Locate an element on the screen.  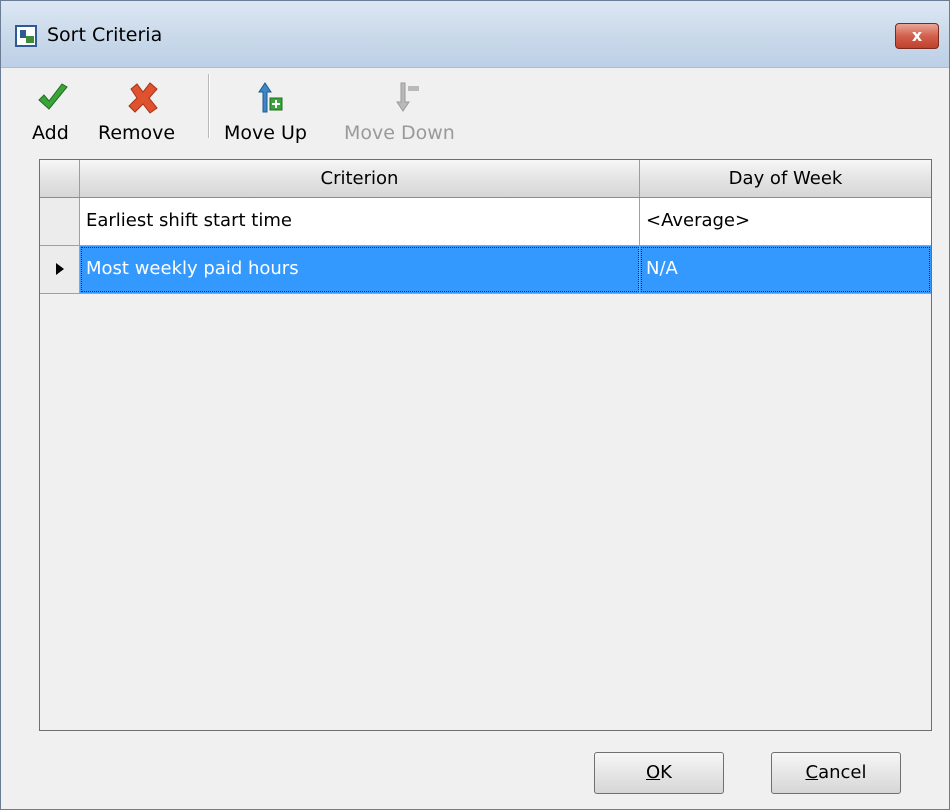
move-up-button: Move Up is located at coordinates (273, 111).